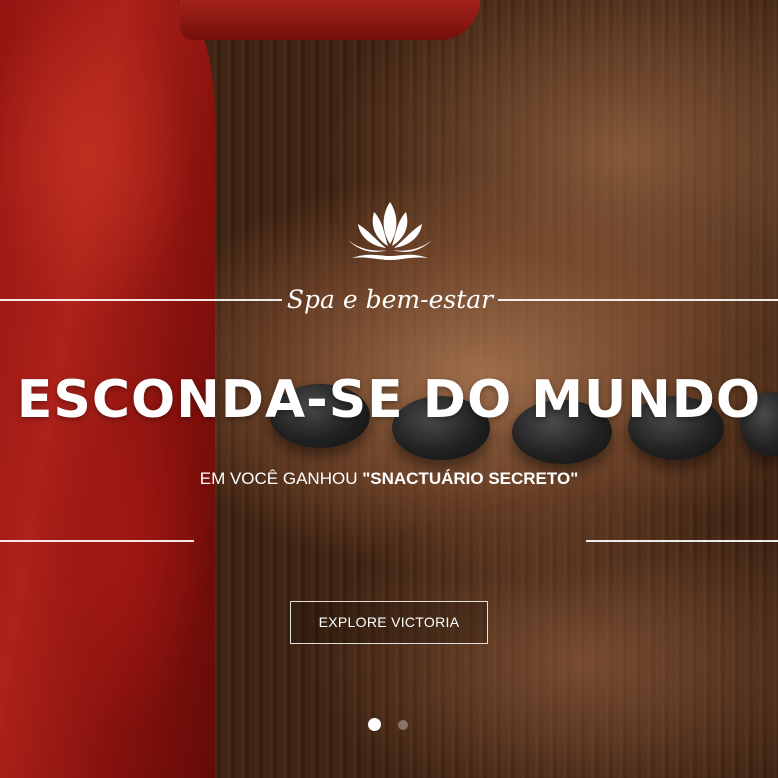 Image resolution: width=778 pixels, height=778 pixels. What do you see at coordinates (97, 541) in the screenshot?
I see `section-divider-left` at bounding box center [97, 541].